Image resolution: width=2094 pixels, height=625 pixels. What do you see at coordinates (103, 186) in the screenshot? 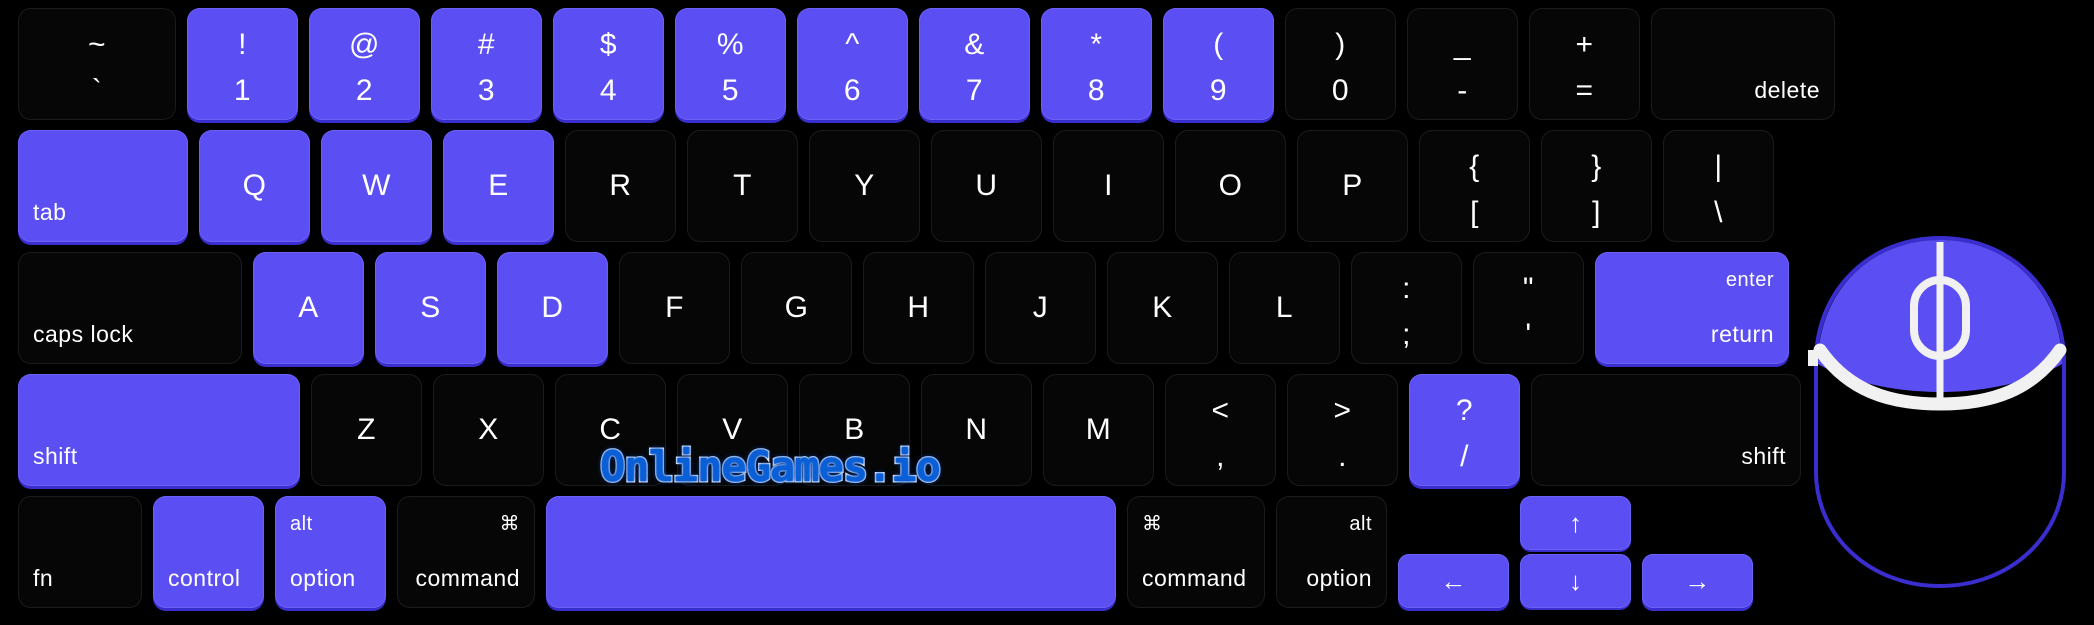
I see `key-tab: tab` at bounding box center [103, 186].